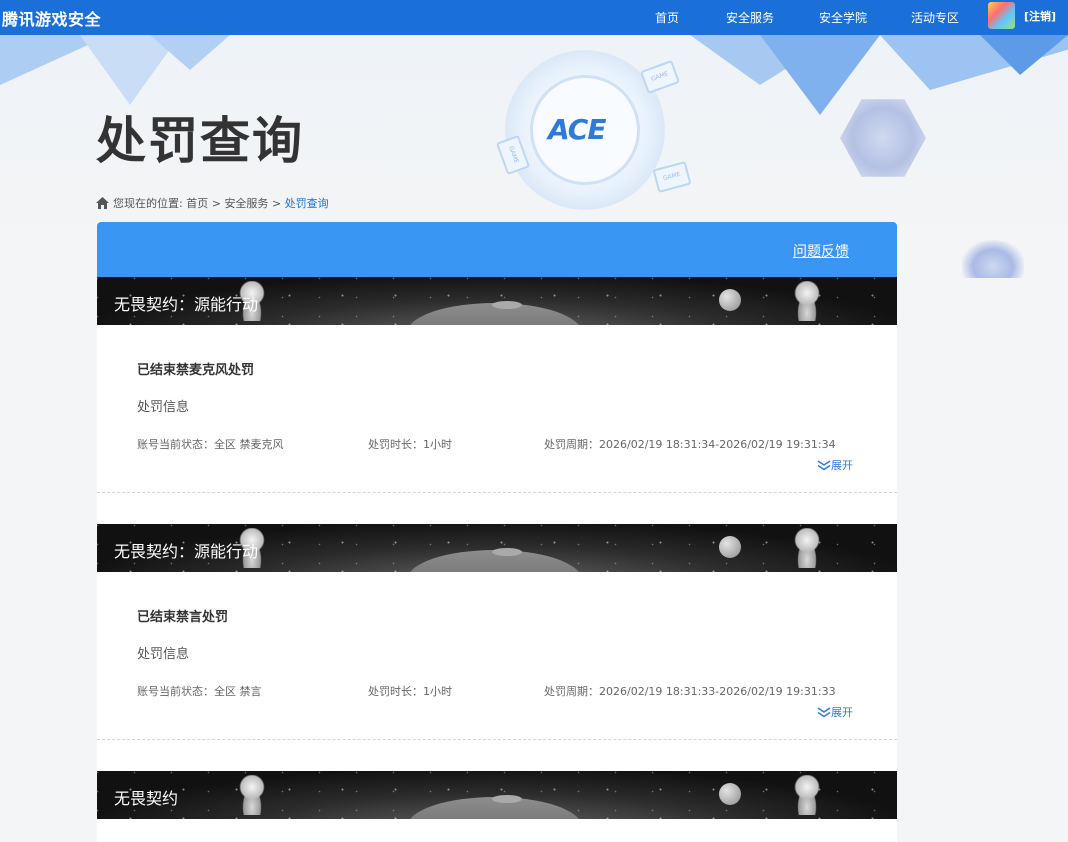 This screenshot has height=842, width=1068. What do you see at coordinates (1040, 16) in the screenshot?
I see `logout-link: [注销]` at bounding box center [1040, 16].